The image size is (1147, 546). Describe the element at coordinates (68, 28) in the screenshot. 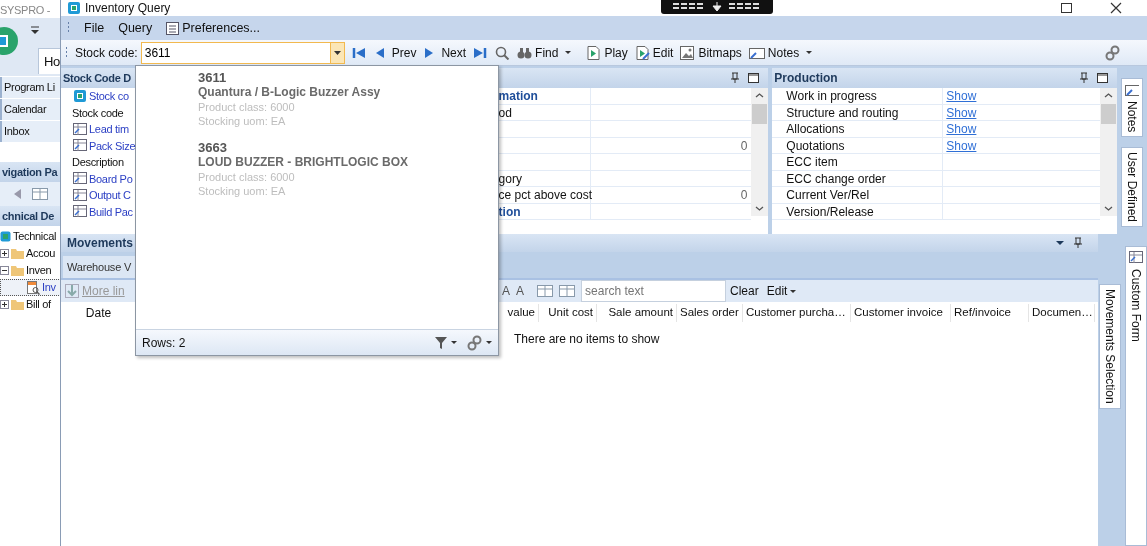

I see `grip-icon` at that location.